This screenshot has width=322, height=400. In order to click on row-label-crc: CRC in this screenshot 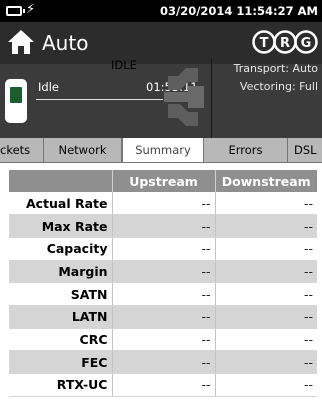, I will do `click(61, 340)`.